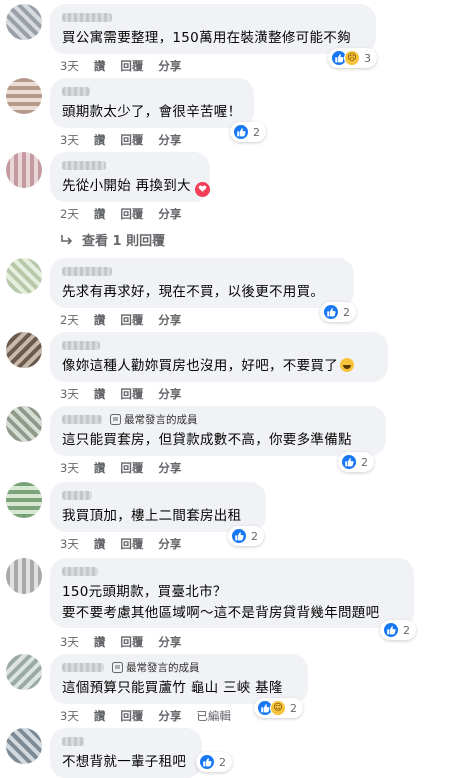  Describe the element at coordinates (152, 112) in the screenshot. I see `comment-text: 頭期款太少了，會很辛苦喔！` at that location.